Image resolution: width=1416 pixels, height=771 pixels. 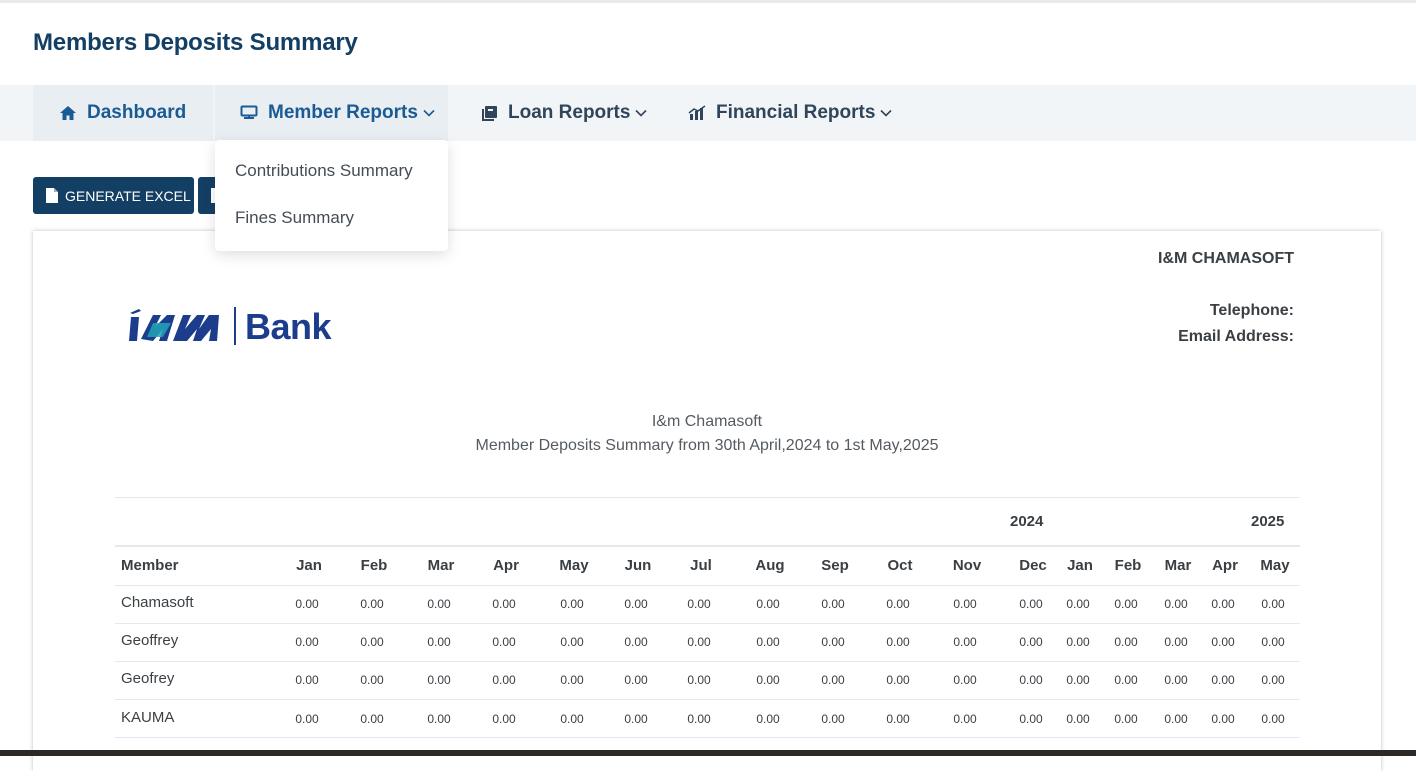 I want to click on column-header-month: Jan, so click(x=309, y=565).